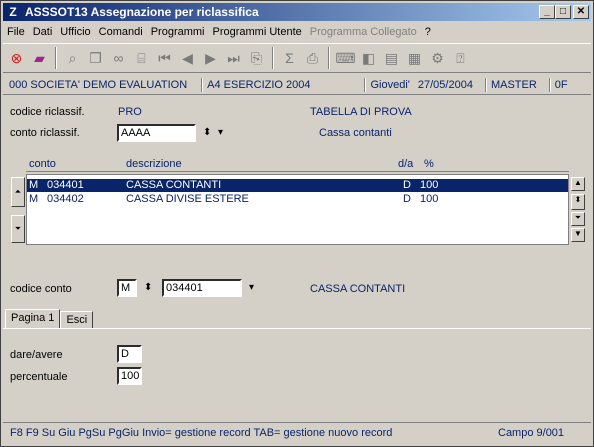  I want to click on last-record-icon: ⏭, so click(233, 58).